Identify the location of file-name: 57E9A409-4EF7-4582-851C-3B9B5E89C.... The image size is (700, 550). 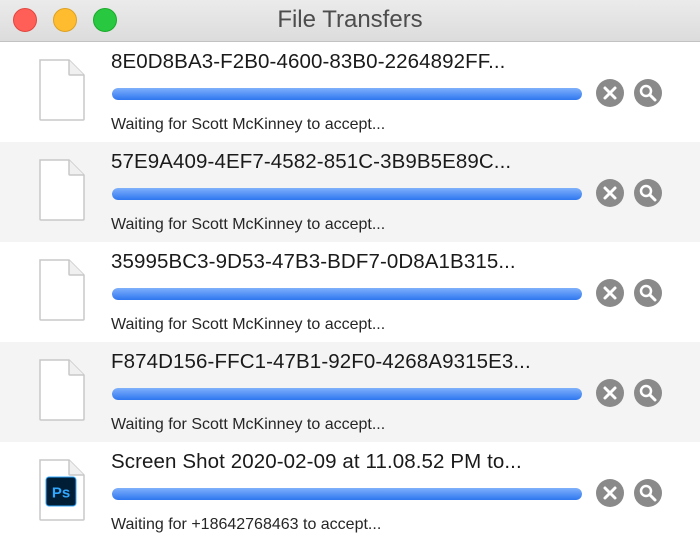
(311, 161).